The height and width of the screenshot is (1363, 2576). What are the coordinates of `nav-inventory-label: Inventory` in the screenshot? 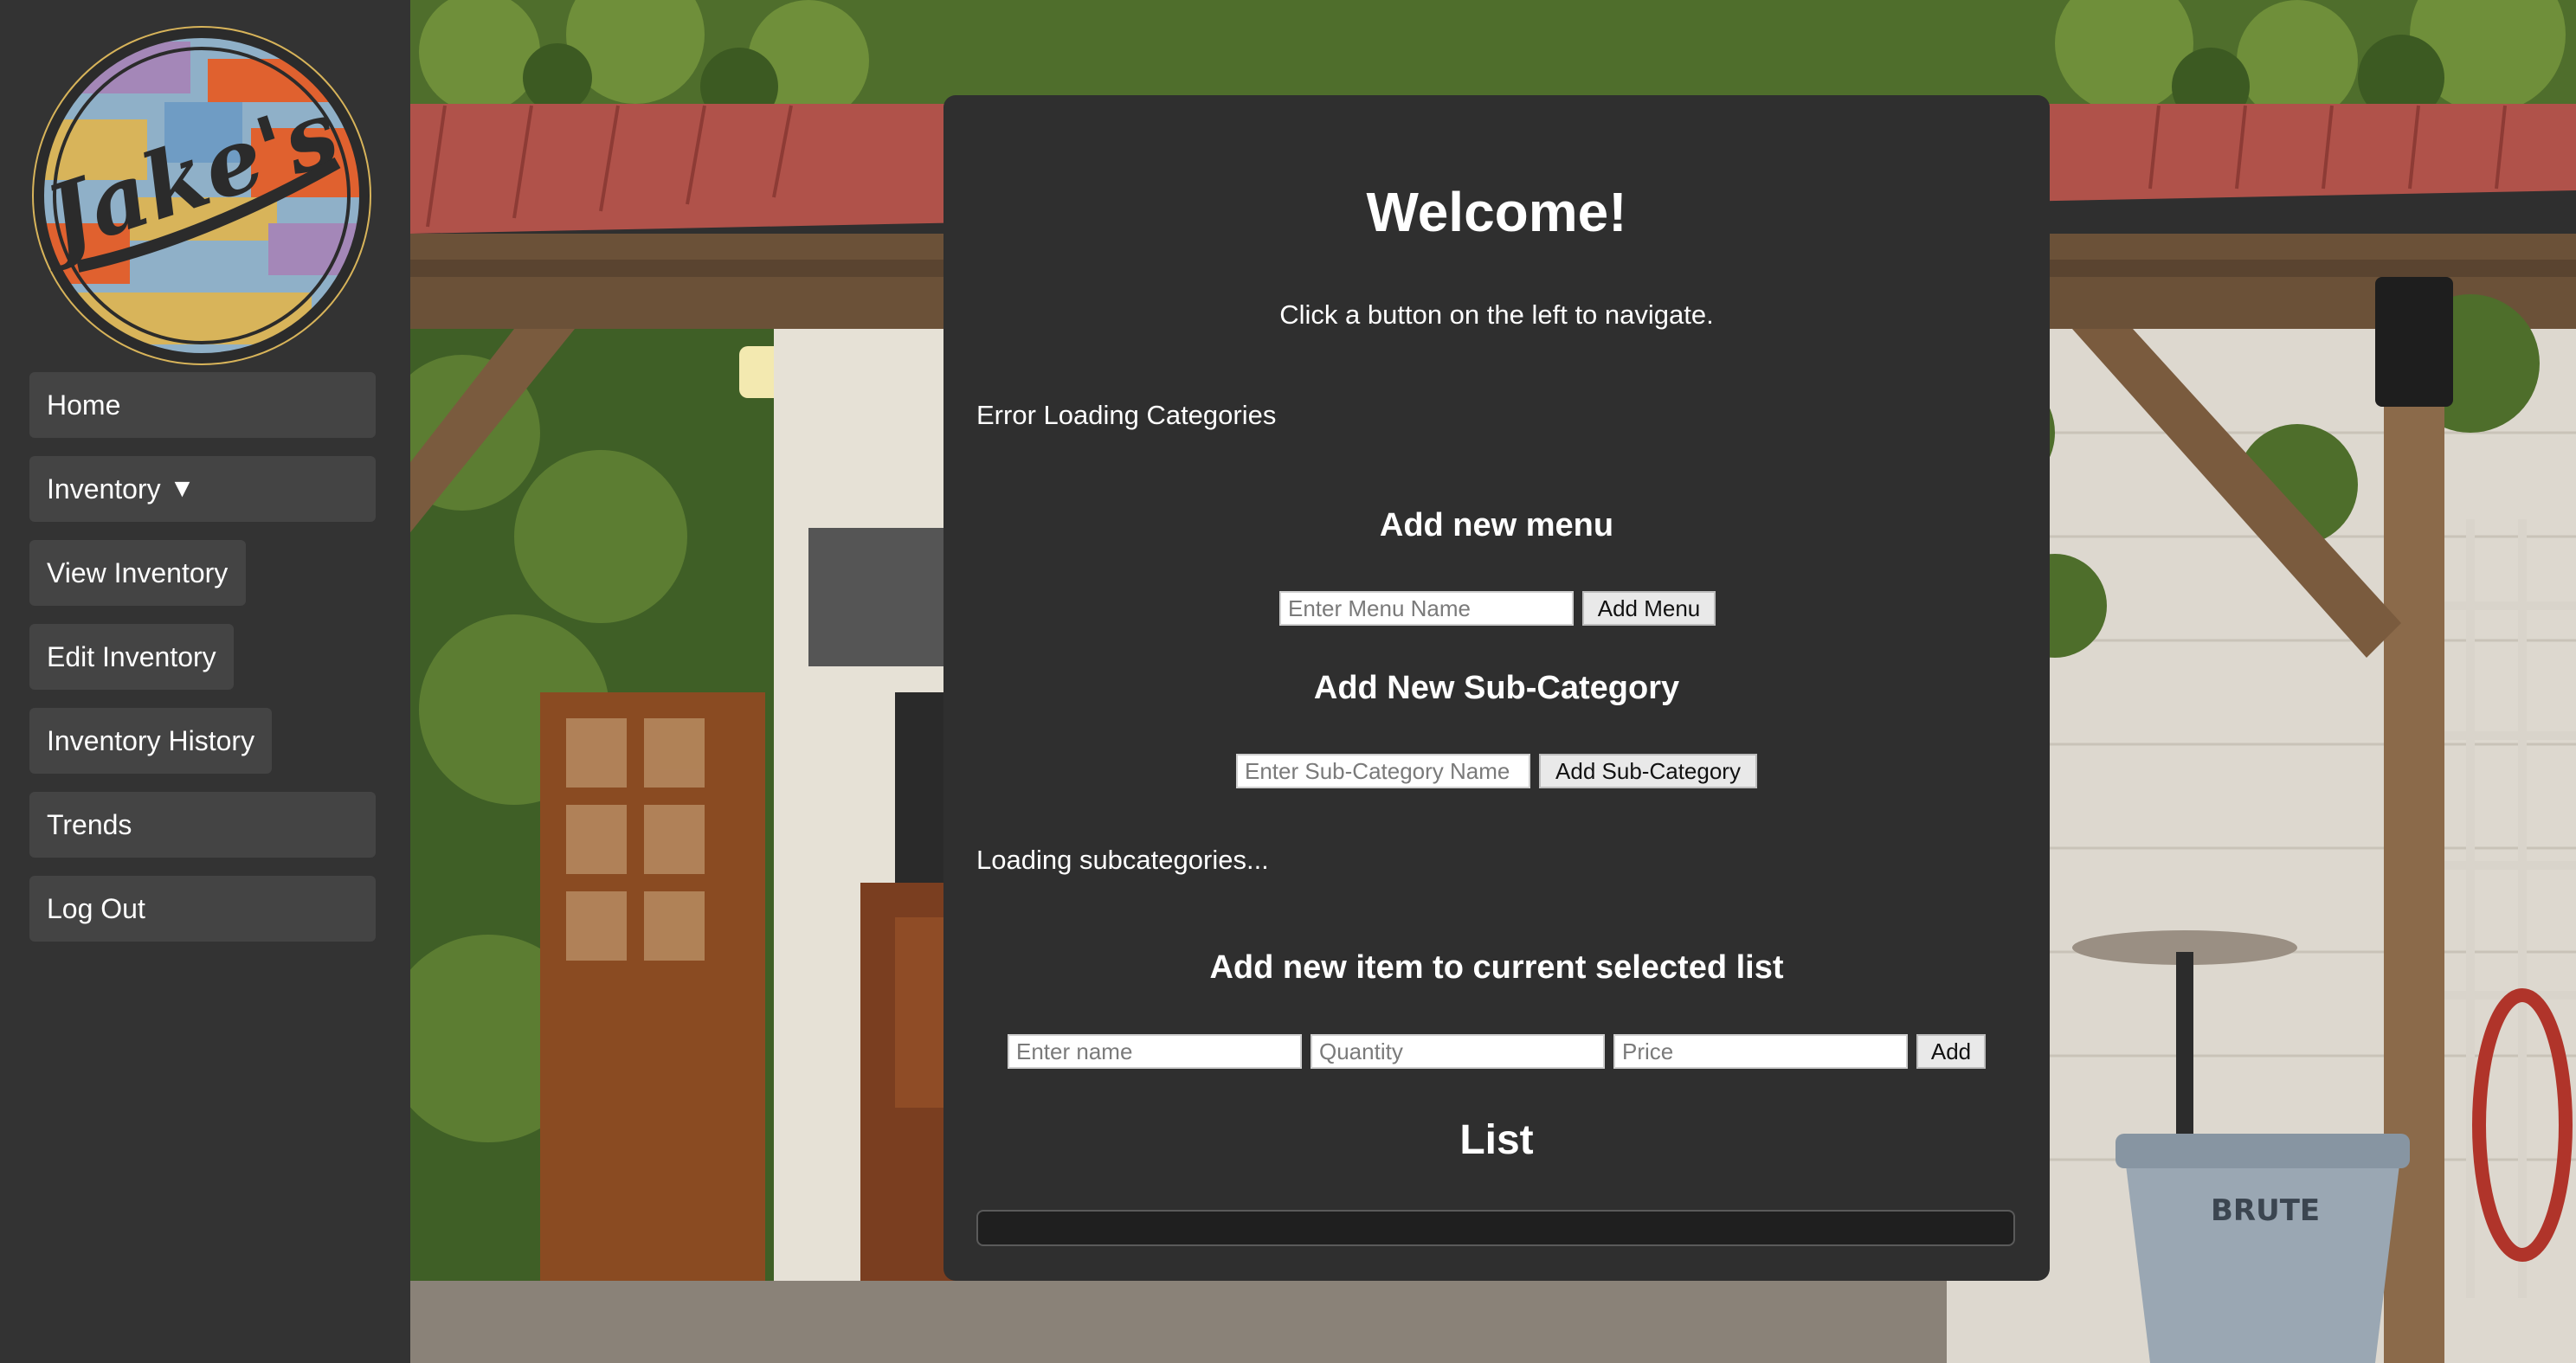 It's located at (104, 489).